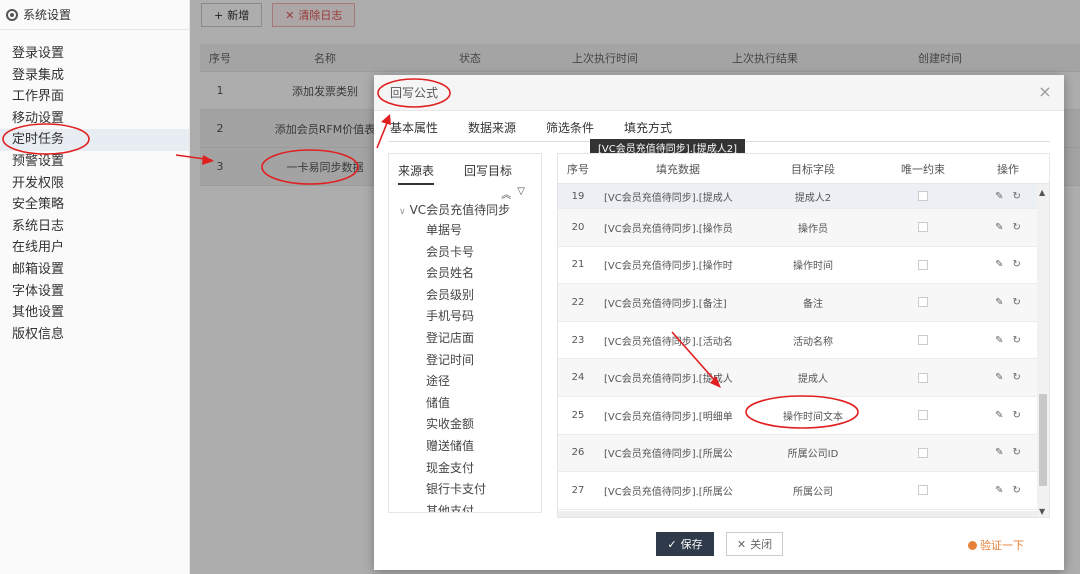 The image size is (1080, 574). I want to click on sidebar-item: 登录集成, so click(94, 76).